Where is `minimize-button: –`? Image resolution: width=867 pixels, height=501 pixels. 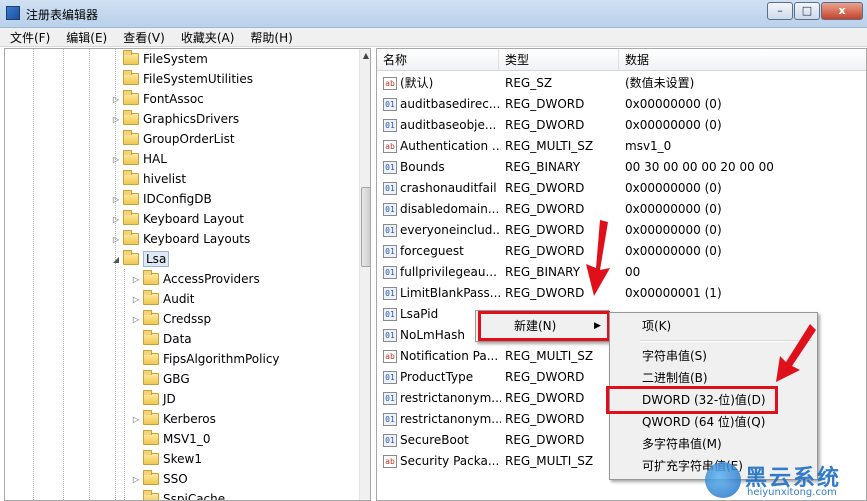
minimize-button: – is located at coordinates (780, 11).